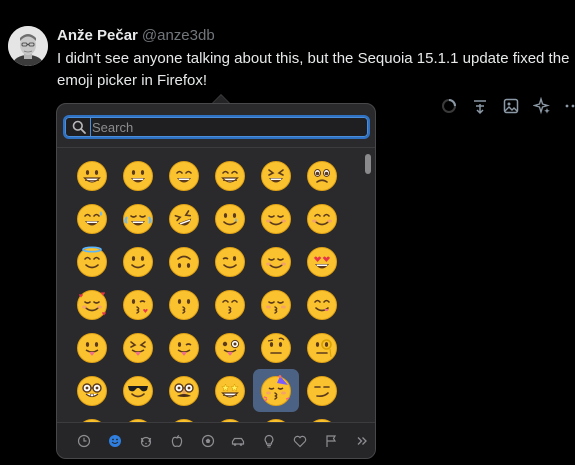 The image size is (575, 465). I want to click on flag-icon, so click(331, 440).